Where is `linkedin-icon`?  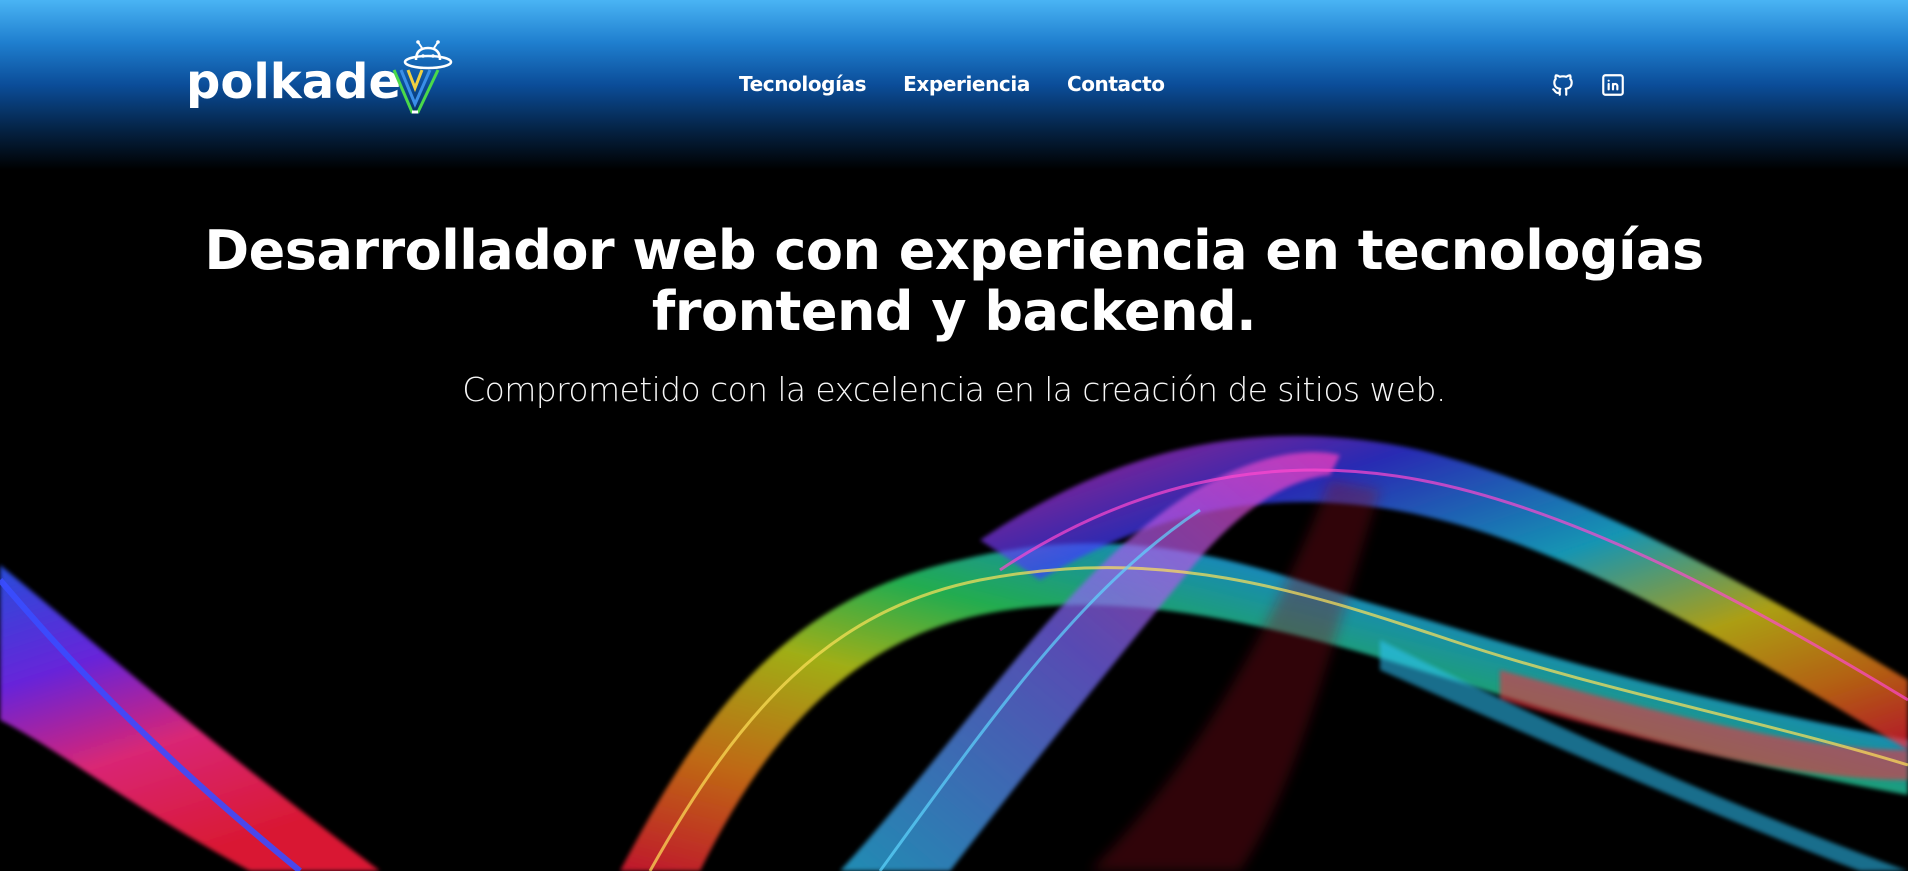 linkedin-icon is located at coordinates (1613, 85).